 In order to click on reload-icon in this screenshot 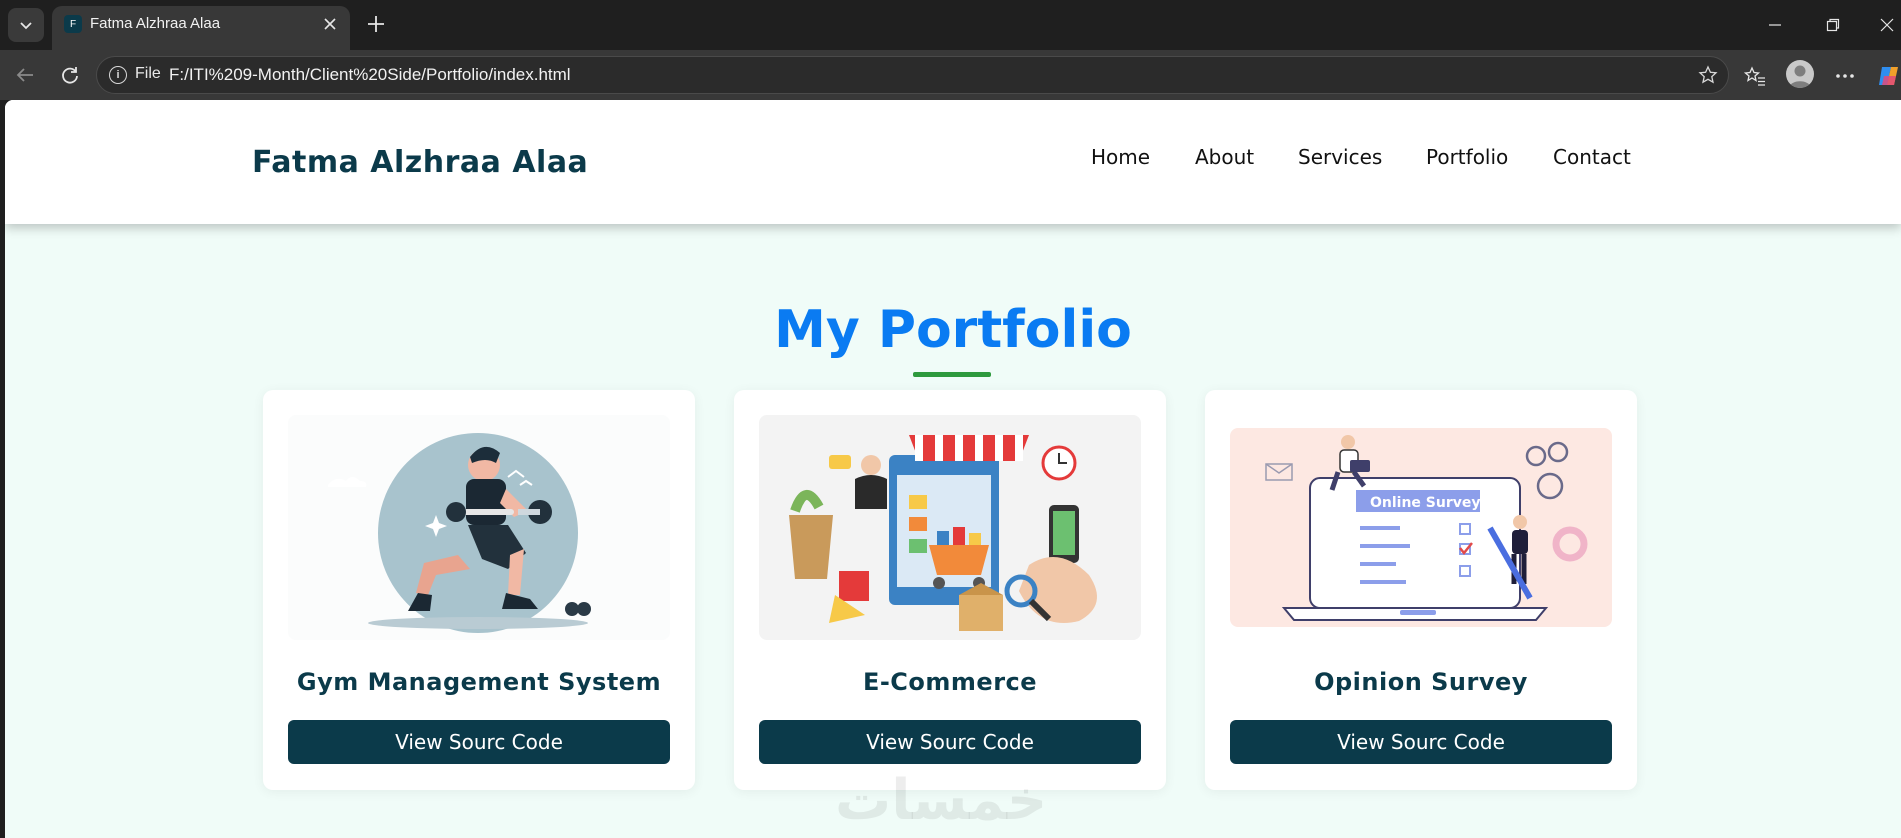, I will do `click(70, 75)`.